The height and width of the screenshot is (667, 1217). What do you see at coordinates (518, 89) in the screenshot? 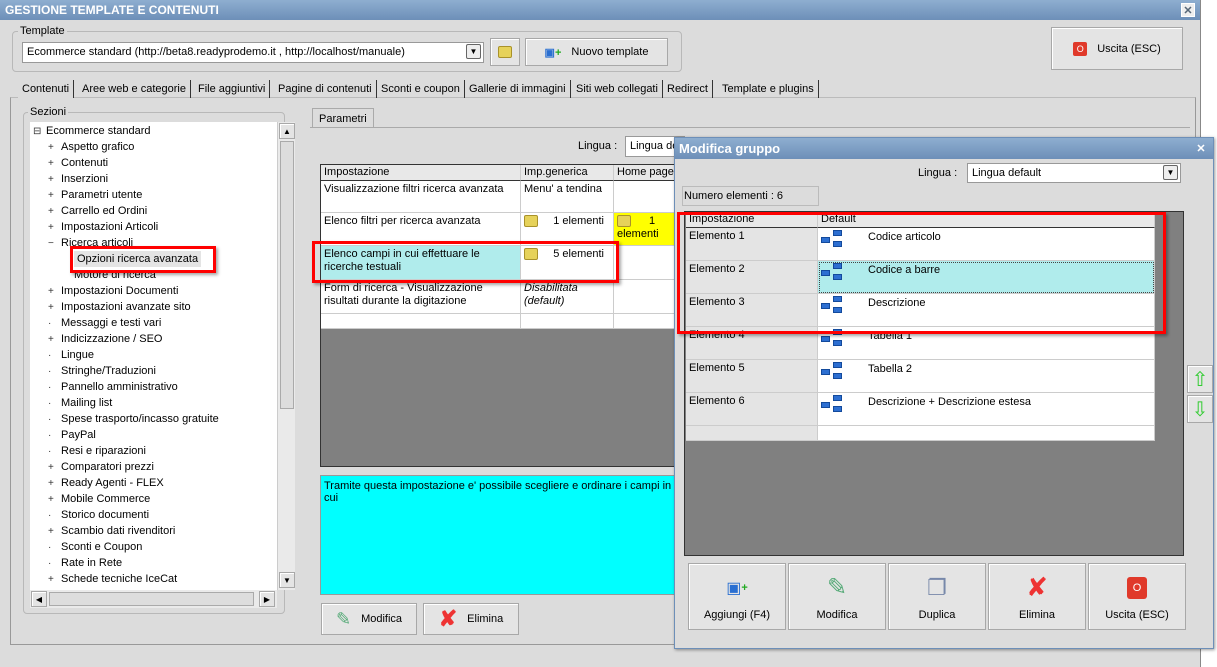
I see `tab-gallerie-di-immagini: Gallerie di immagini` at bounding box center [518, 89].